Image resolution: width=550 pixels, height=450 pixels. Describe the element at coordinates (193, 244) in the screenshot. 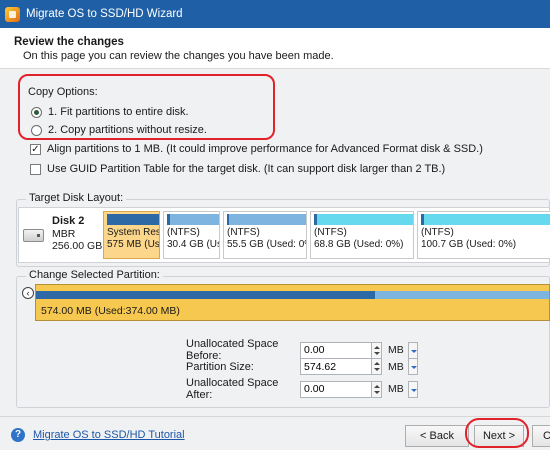

I see `partition-size: 30.4 GB (Use` at that location.